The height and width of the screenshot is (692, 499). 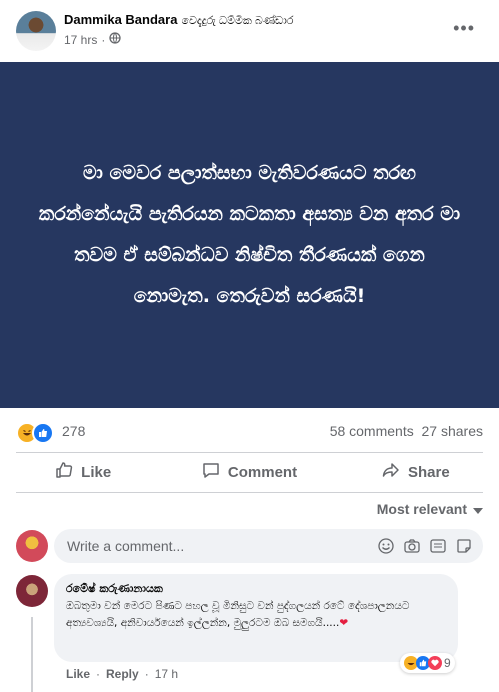 I want to click on globe-icon, so click(x=115, y=39).